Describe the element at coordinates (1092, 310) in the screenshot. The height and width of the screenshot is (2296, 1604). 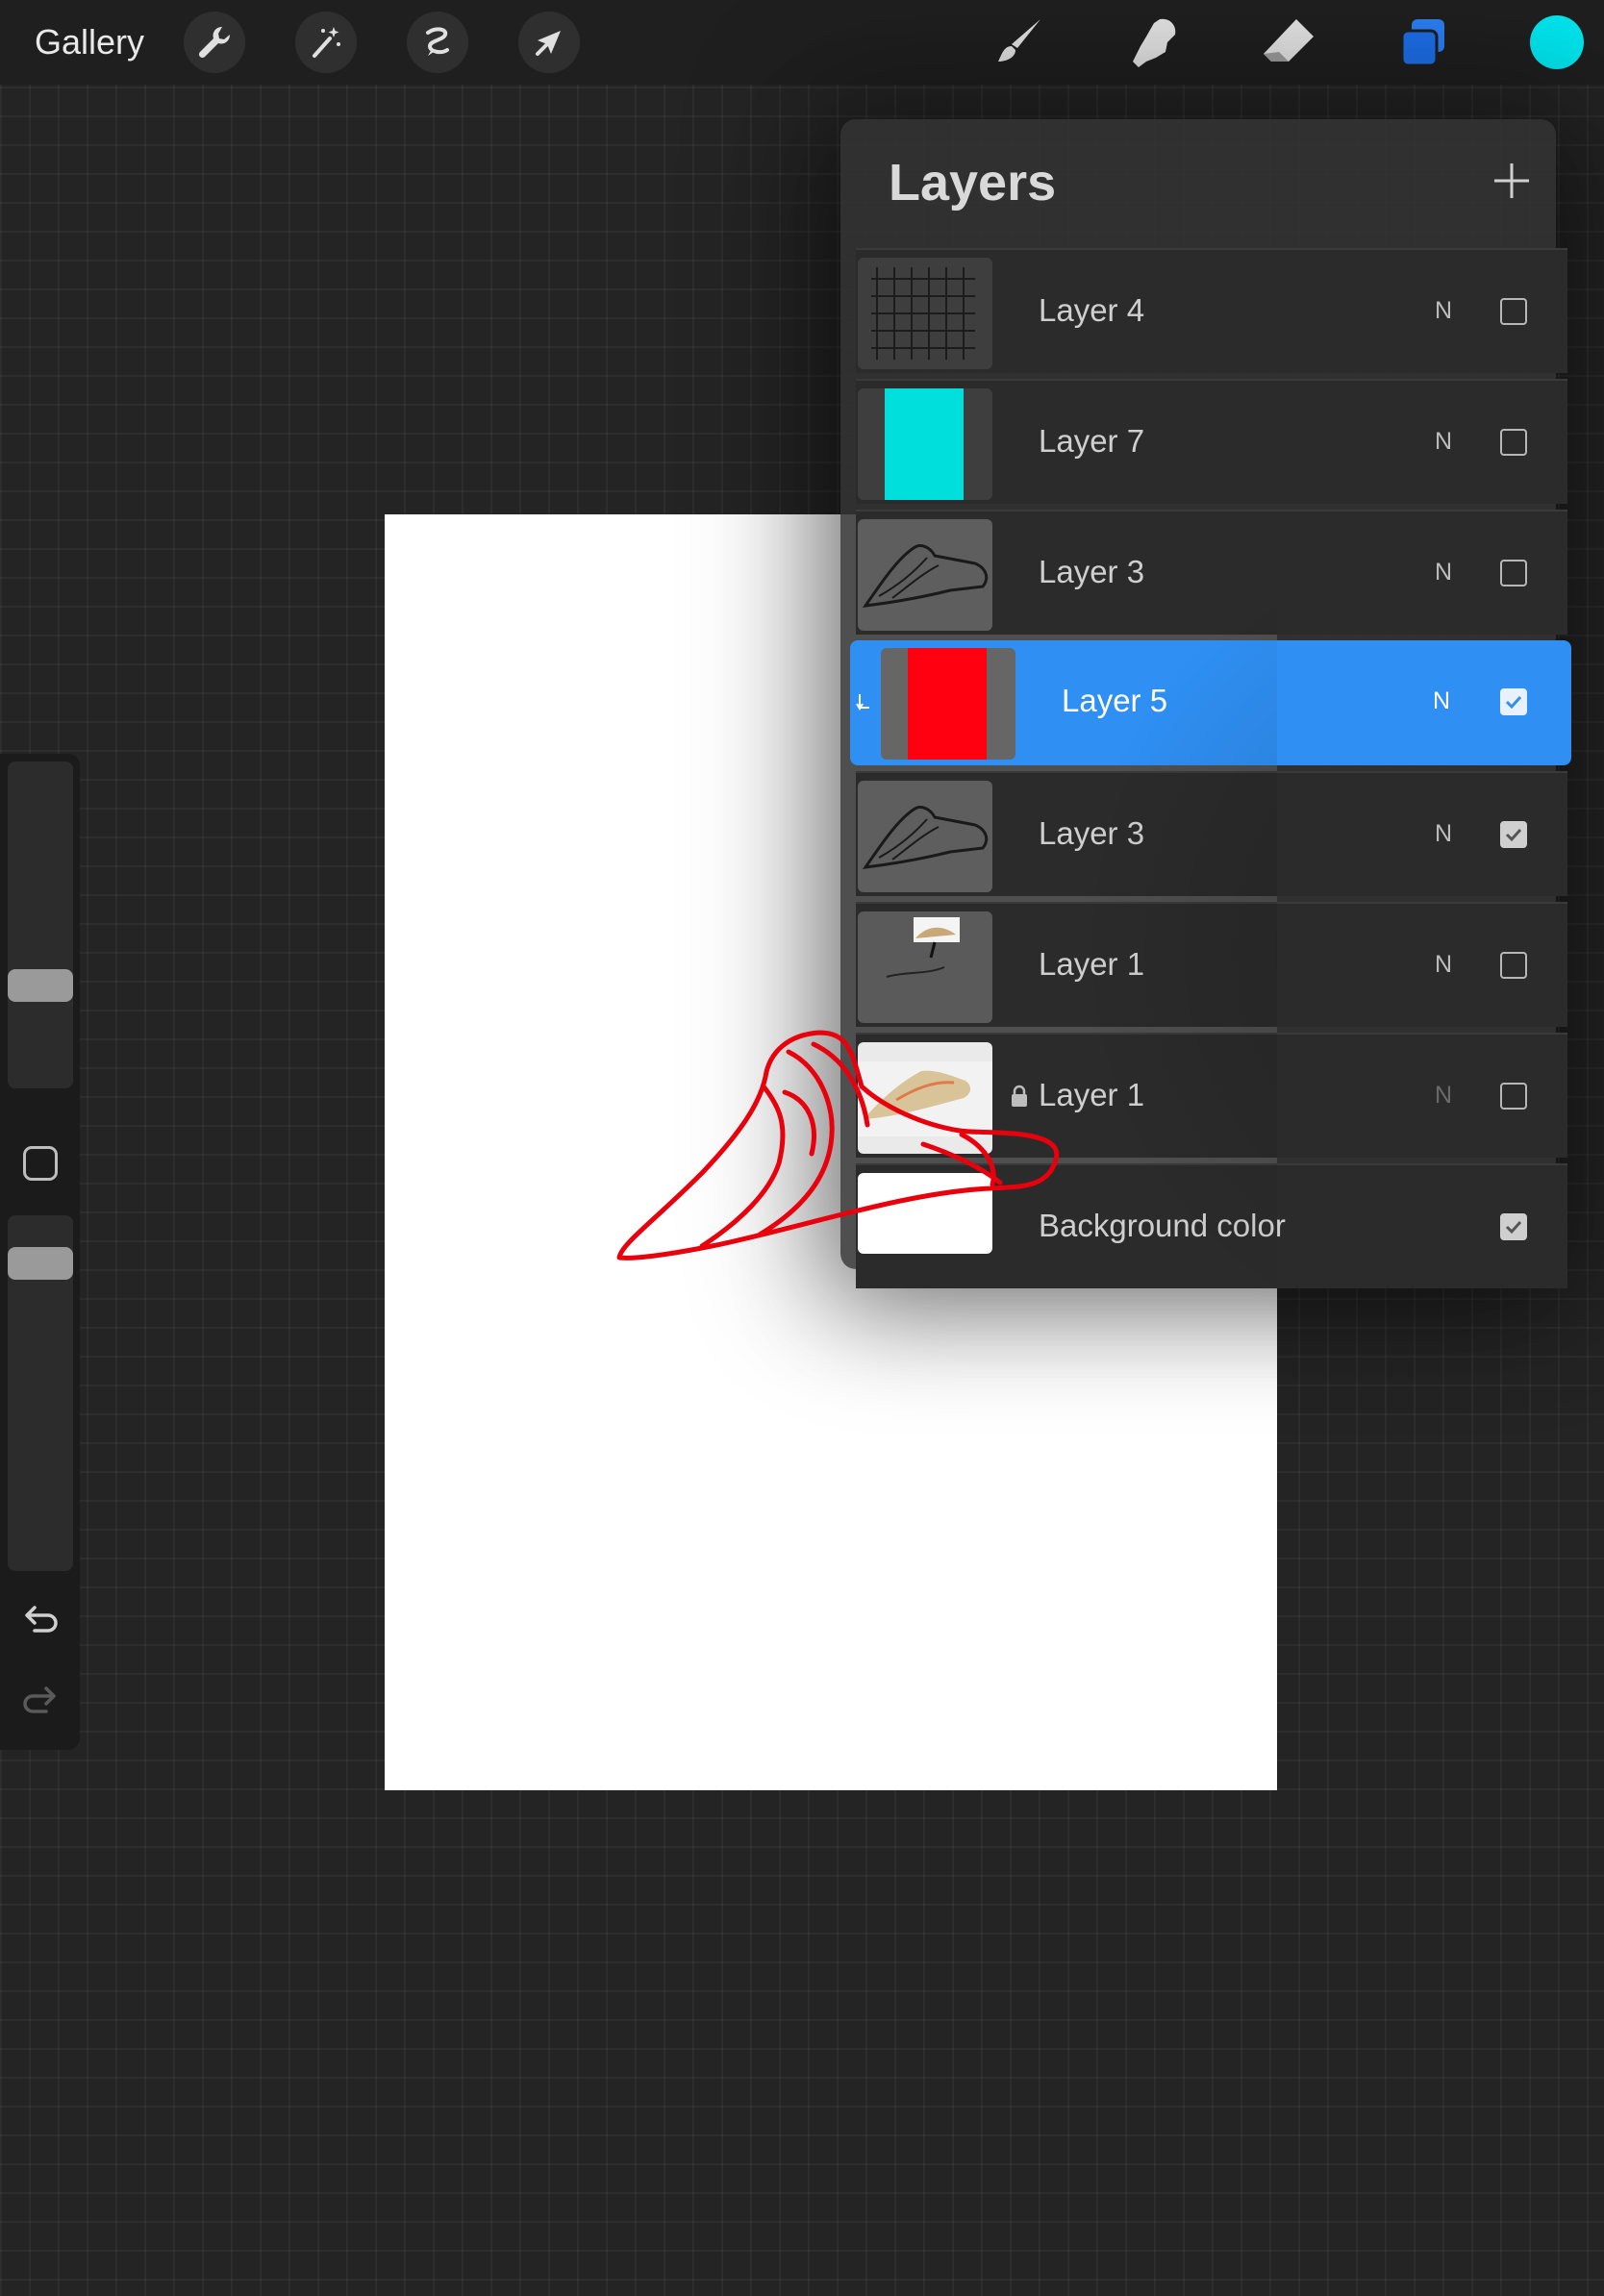
I see `layer-name: Layer 4` at that location.